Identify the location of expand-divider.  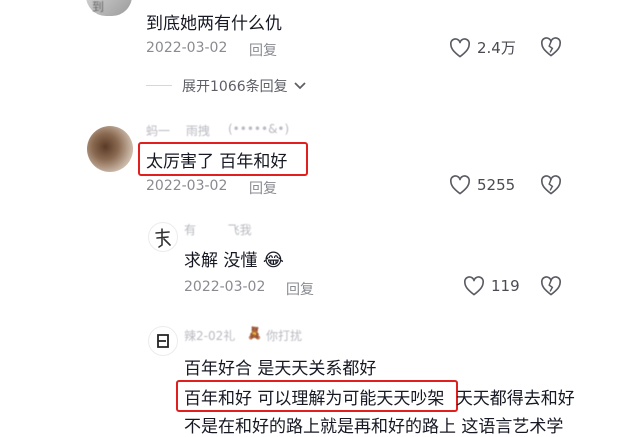
(159, 85).